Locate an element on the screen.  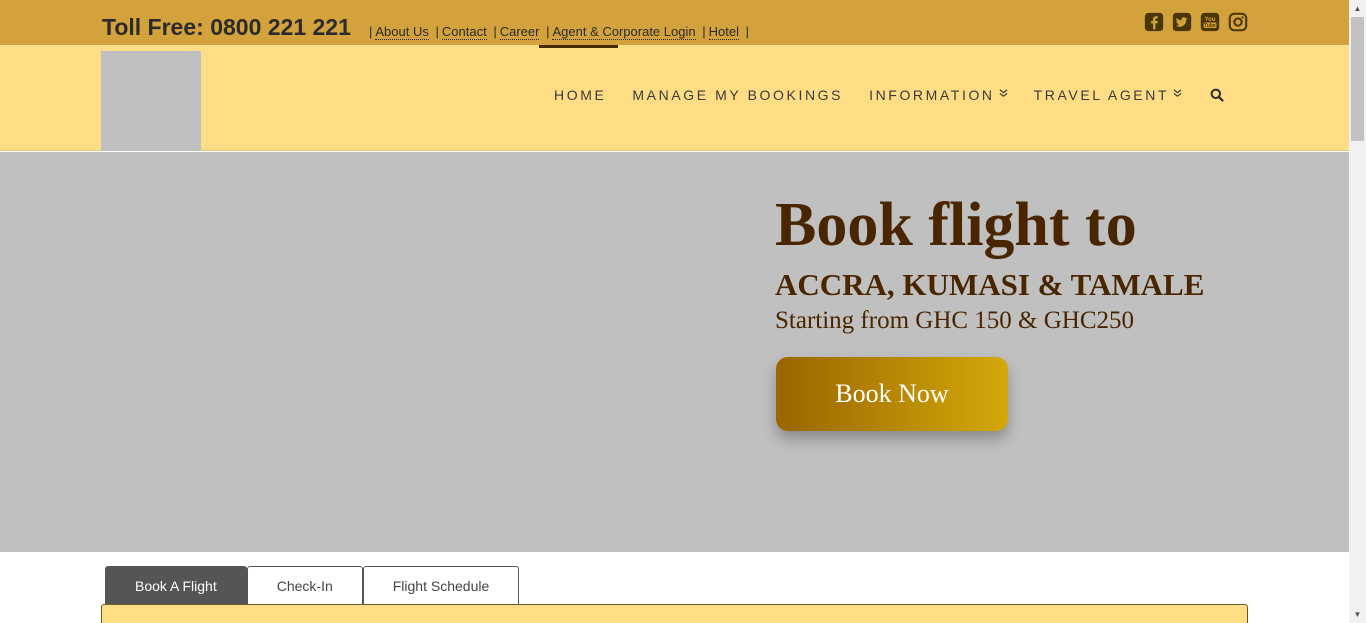
nav-manage-bookings-label: MANAGE MY BOOKINGS is located at coordinates (738, 95).